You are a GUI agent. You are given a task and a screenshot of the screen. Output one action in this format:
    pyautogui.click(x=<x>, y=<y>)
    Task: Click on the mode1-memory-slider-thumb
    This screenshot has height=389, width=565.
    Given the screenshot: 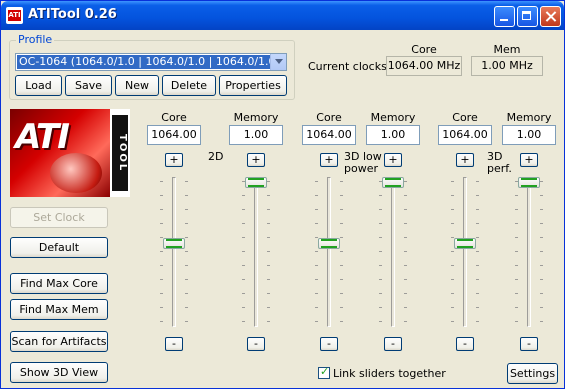 What is the action you would take?
    pyautogui.click(x=256, y=182)
    